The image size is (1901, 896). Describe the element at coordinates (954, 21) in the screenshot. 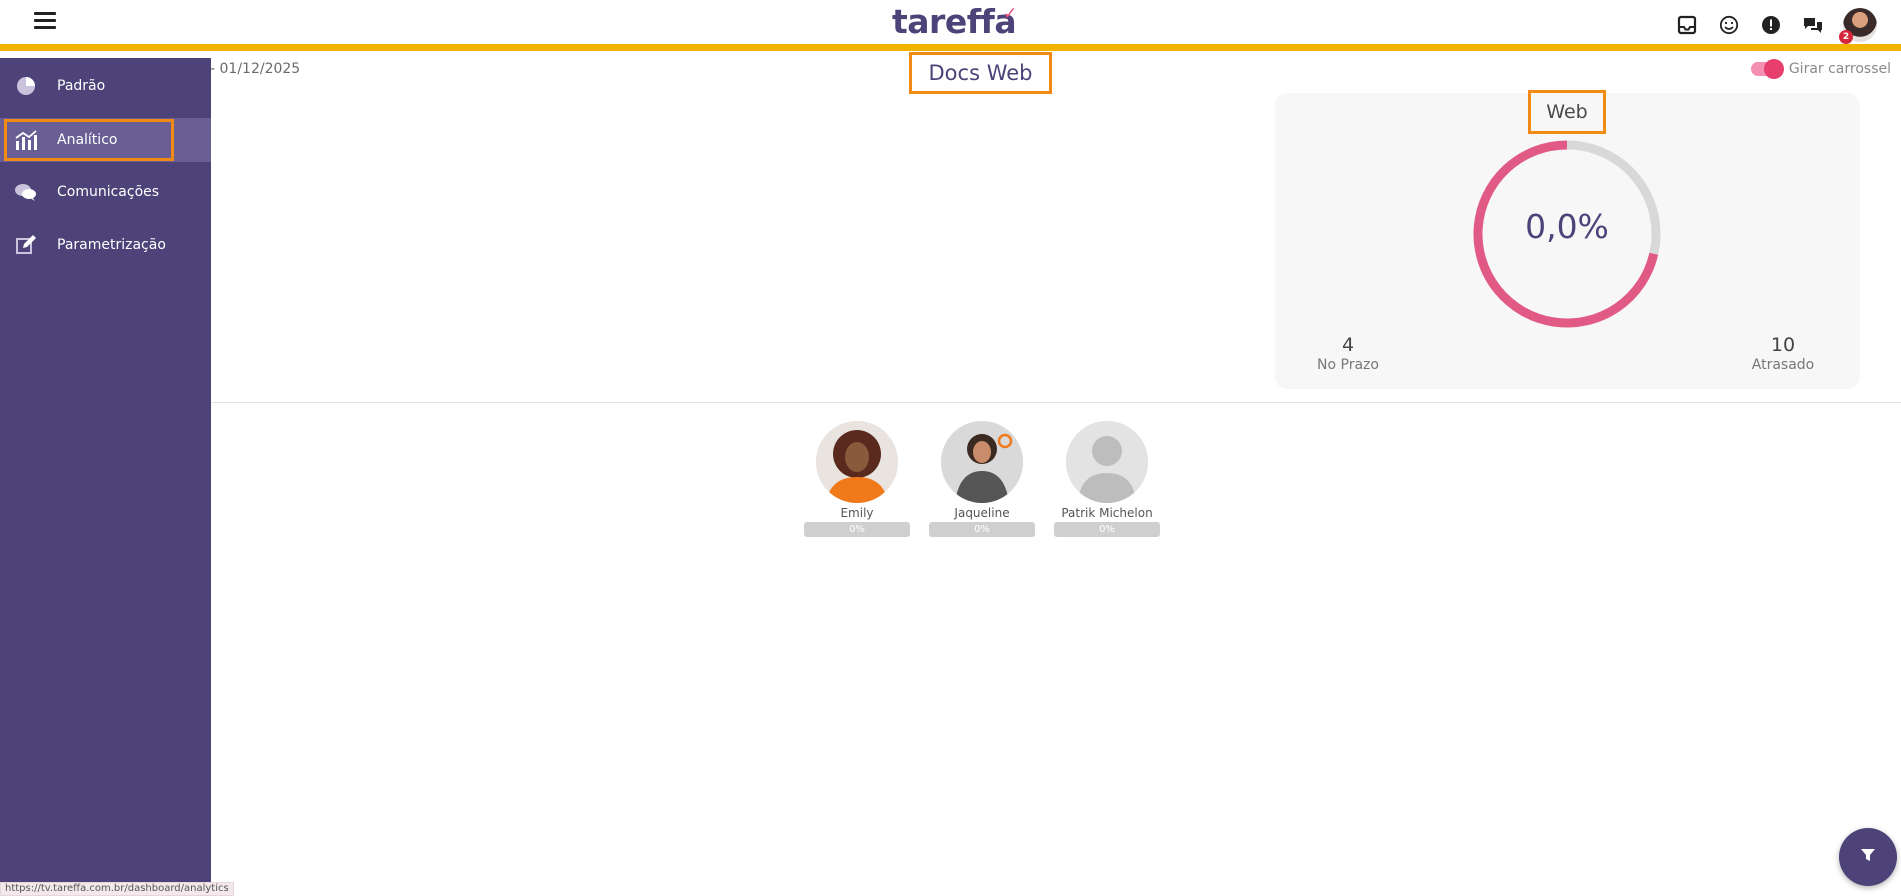

I see `app-logo: tareffa` at that location.